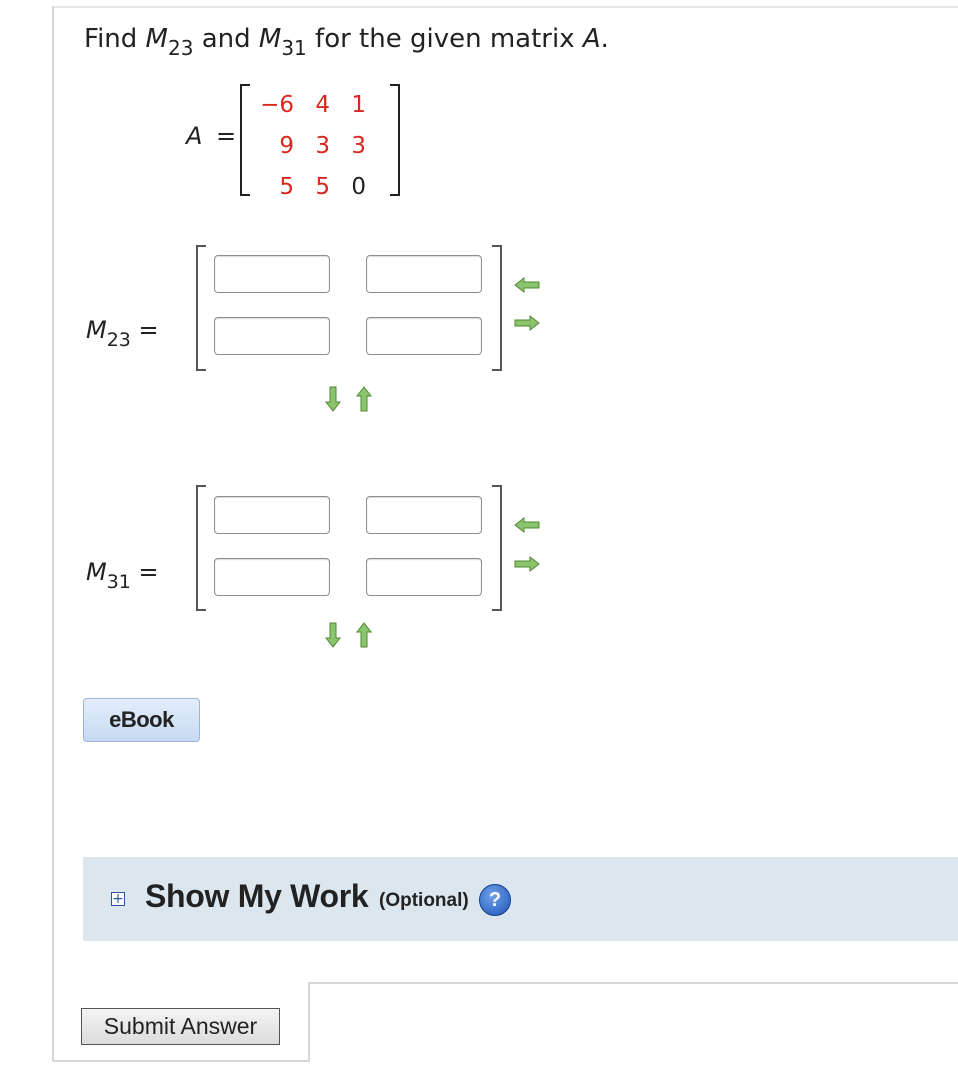 This screenshot has width=958, height=1073. I want to click on m31-input-r1c1, so click(272, 515).